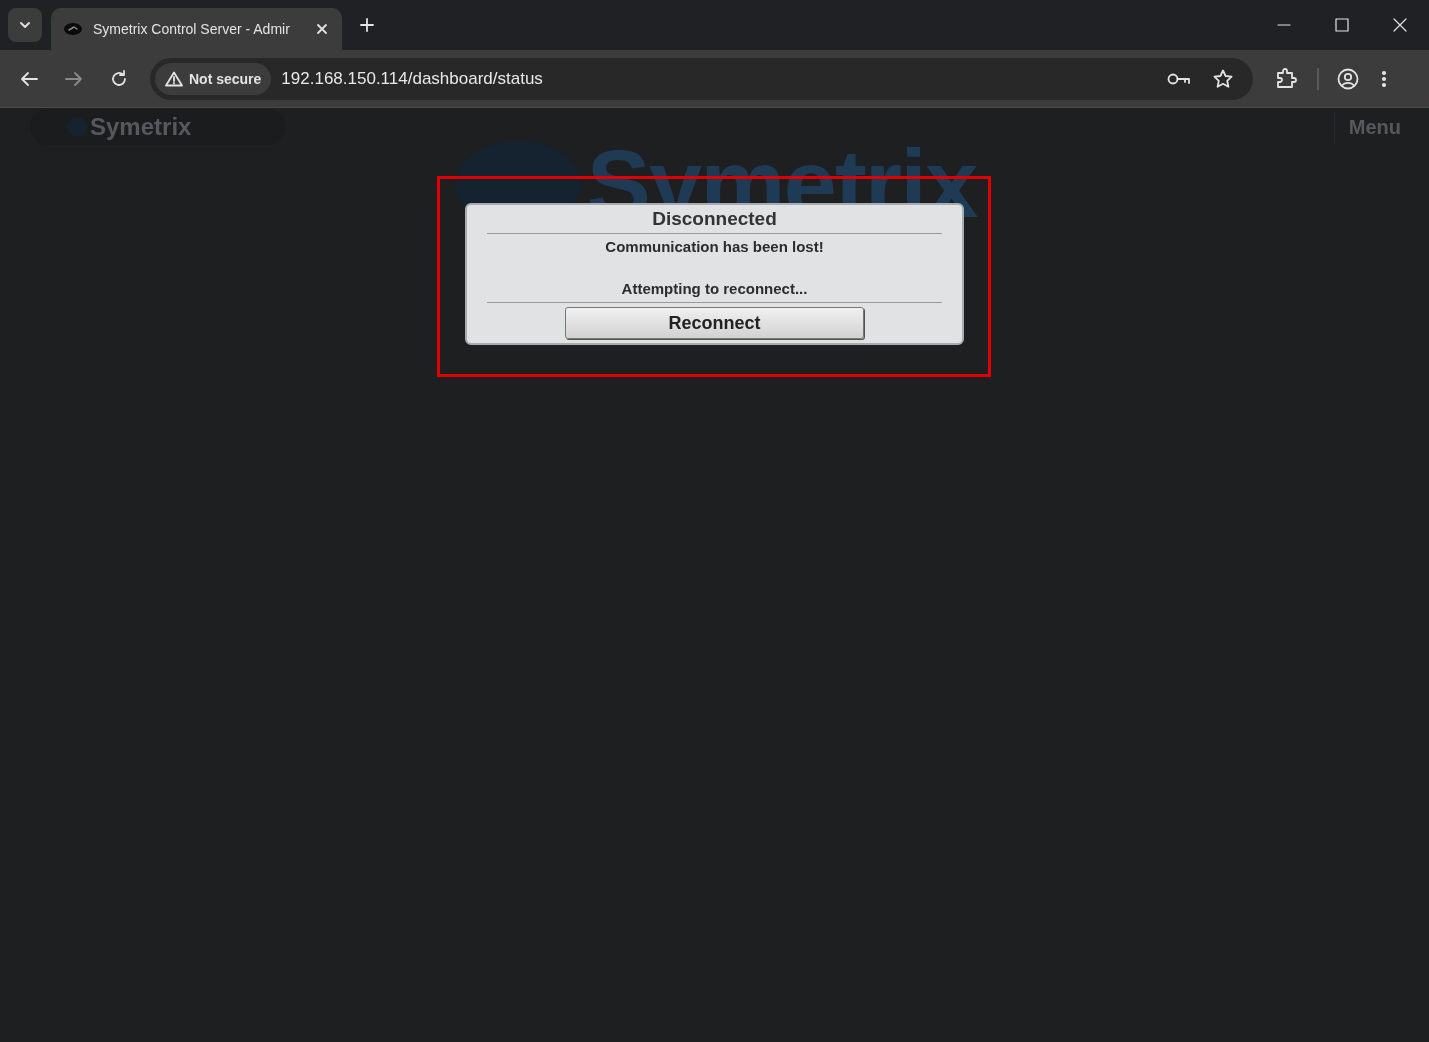 The width and height of the screenshot is (1429, 1042). Describe the element at coordinates (1223, 78) in the screenshot. I see `star-icon` at that location.